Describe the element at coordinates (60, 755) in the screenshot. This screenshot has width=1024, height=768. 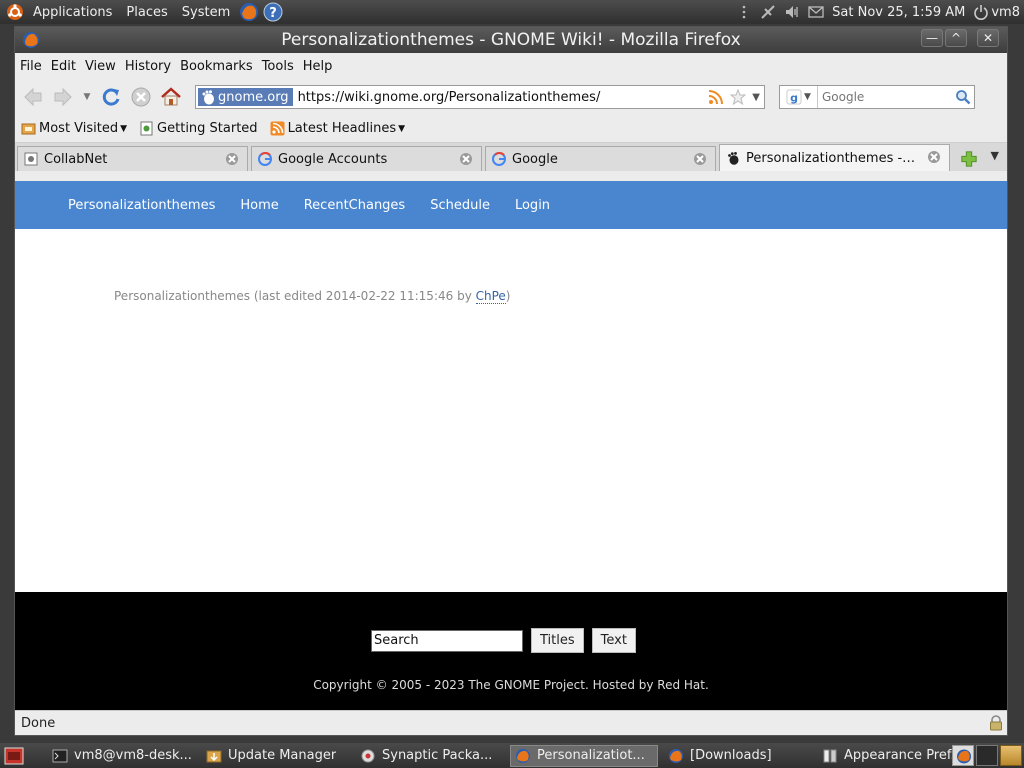
I see `terminal-icon` at that location.